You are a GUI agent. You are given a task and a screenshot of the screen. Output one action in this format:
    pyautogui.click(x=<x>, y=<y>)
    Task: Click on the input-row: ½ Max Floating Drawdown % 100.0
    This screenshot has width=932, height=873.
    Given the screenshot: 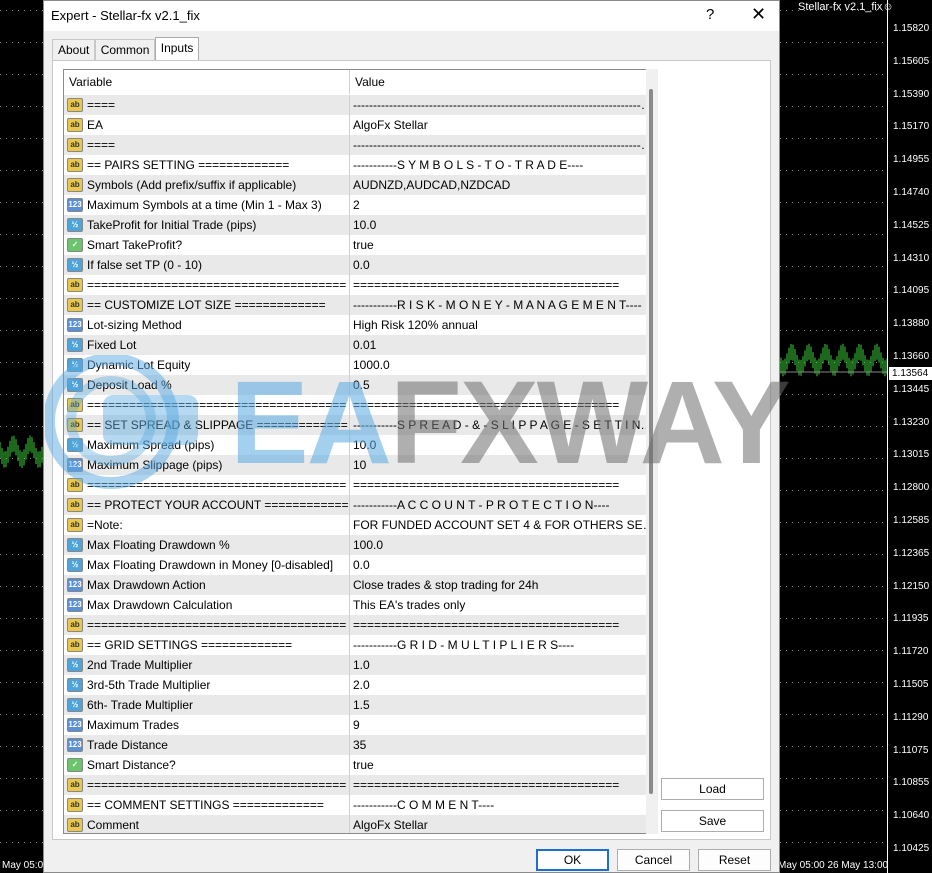 What is the action you would take?
    pyautogui.click(x=359, y=545)
    